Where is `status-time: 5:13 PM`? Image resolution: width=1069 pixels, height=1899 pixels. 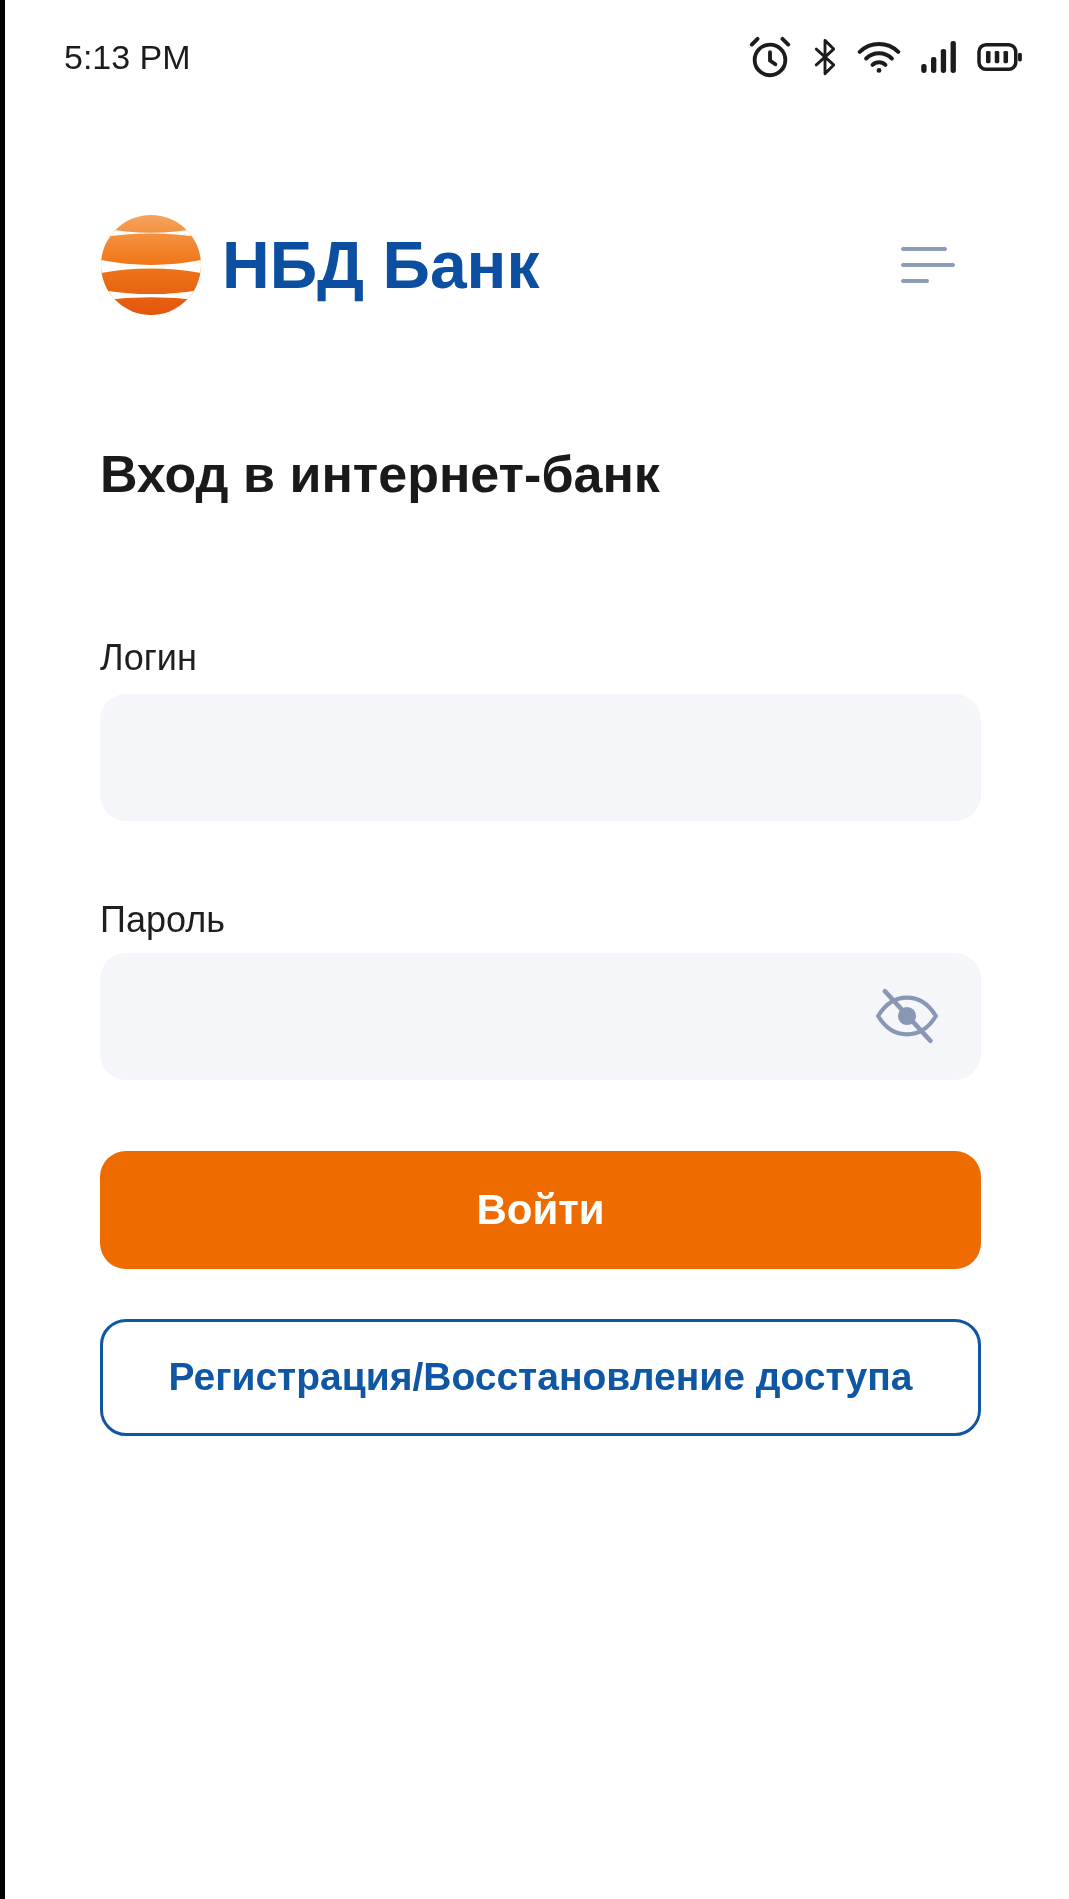
status-time: 5:13 PM is located at coordinates (127, 57).